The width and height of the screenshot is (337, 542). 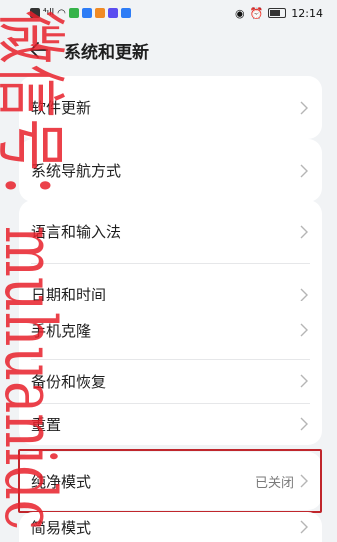 What do you see at coordinates (170, 381) in the screenshot?
I see `settings-item-backup-restore: 备份和恢复` at bounding box center [170, 381].